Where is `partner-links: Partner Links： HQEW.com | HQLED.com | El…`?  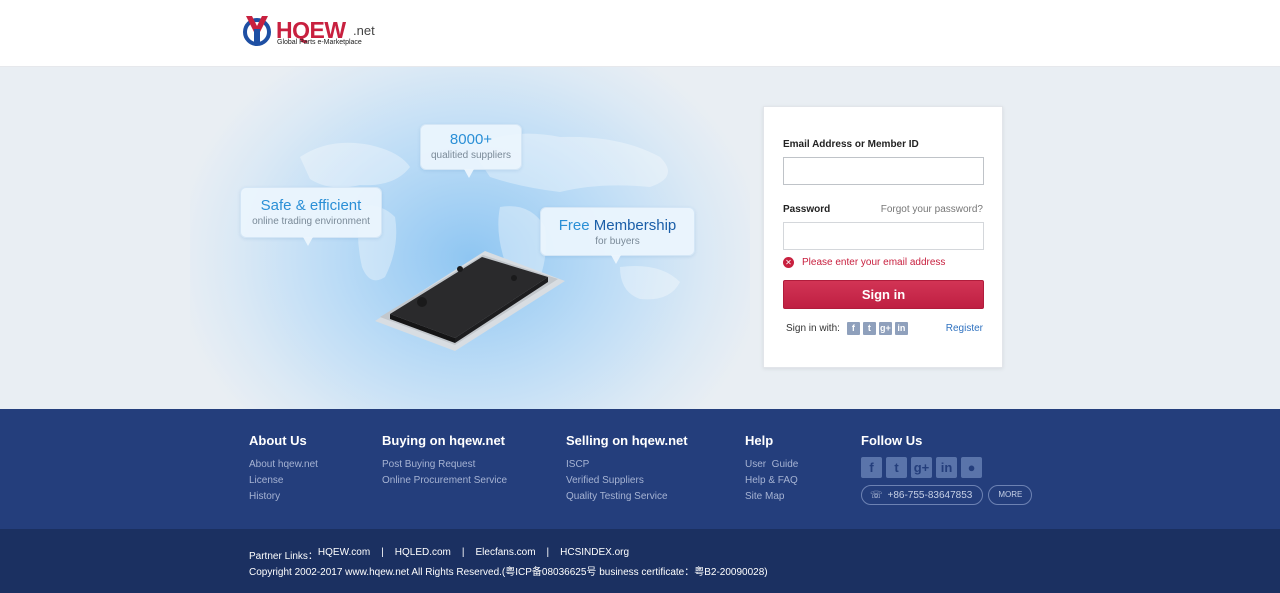 partner-links: Partner Links： HQEW.com | HQLED.com | El… is located at coordinates (439, 554).